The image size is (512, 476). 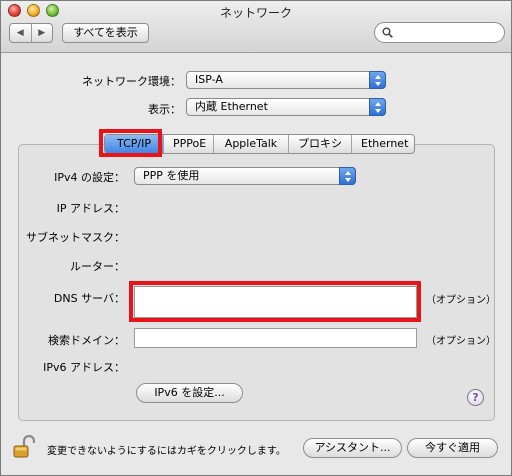 I want to click on show-value: 内蔵 Ethernet, so click(x=231, y=106).